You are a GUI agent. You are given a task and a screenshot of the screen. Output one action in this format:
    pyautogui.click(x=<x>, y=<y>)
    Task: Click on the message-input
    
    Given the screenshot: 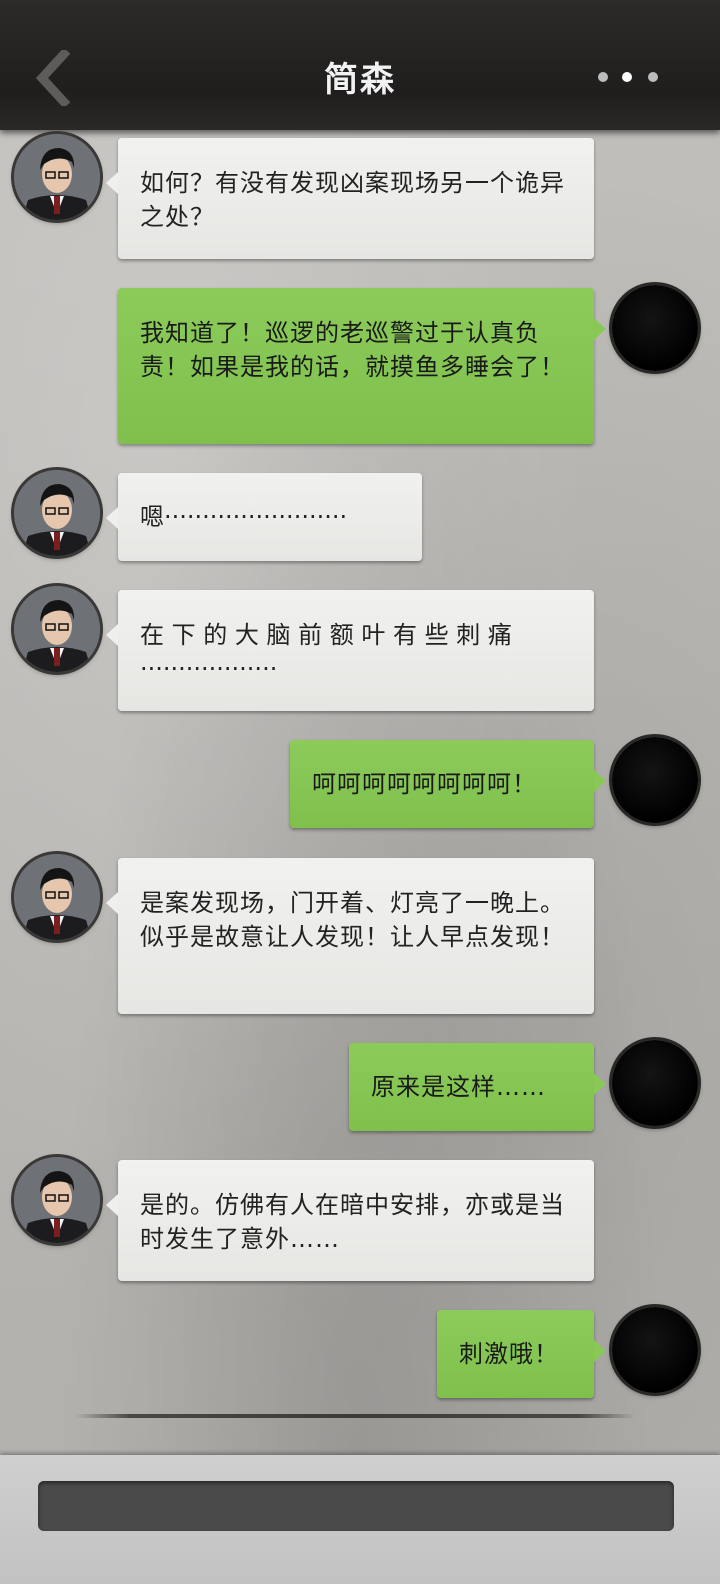 What is the action you would take?
    pyautogui.click(x=356, y=1506)
    